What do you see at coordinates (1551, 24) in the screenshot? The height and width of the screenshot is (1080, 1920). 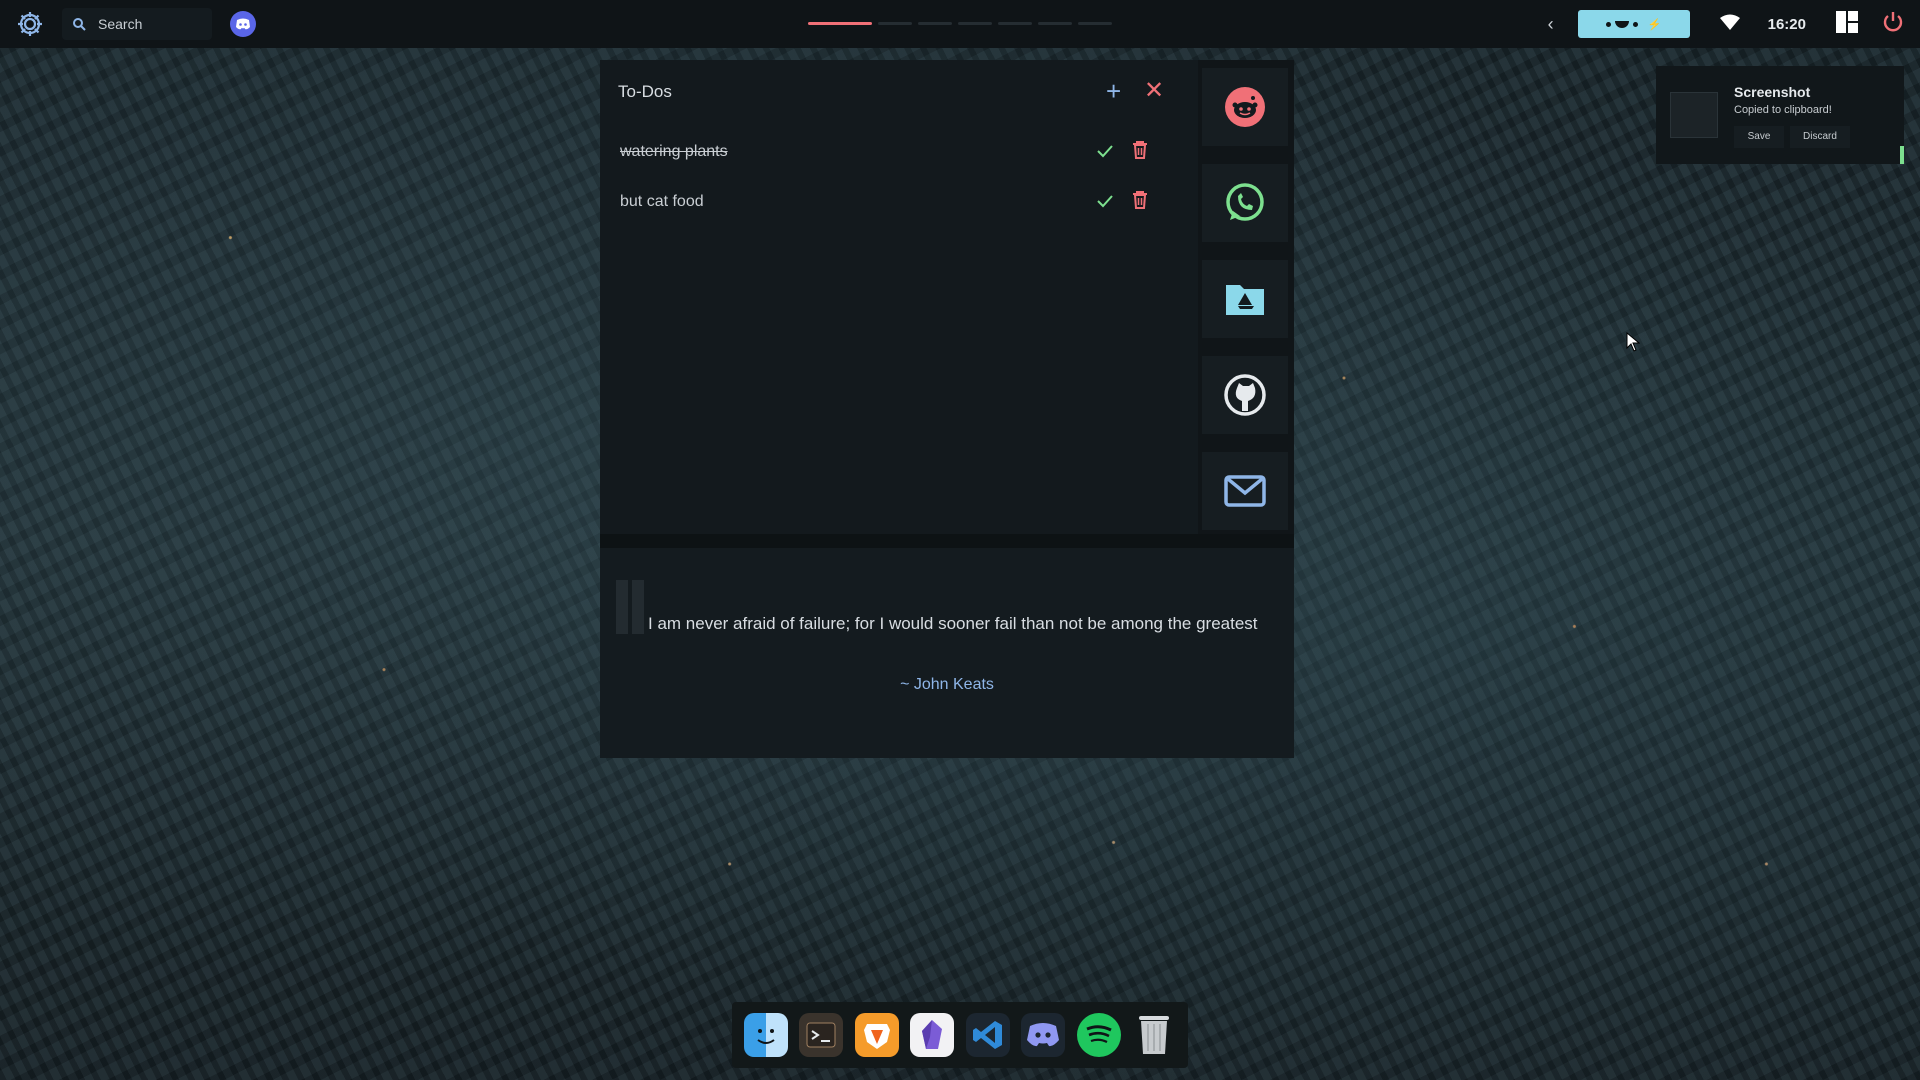 I see `chevron-left-icon: ‹` at bounding box center [1551, 24].